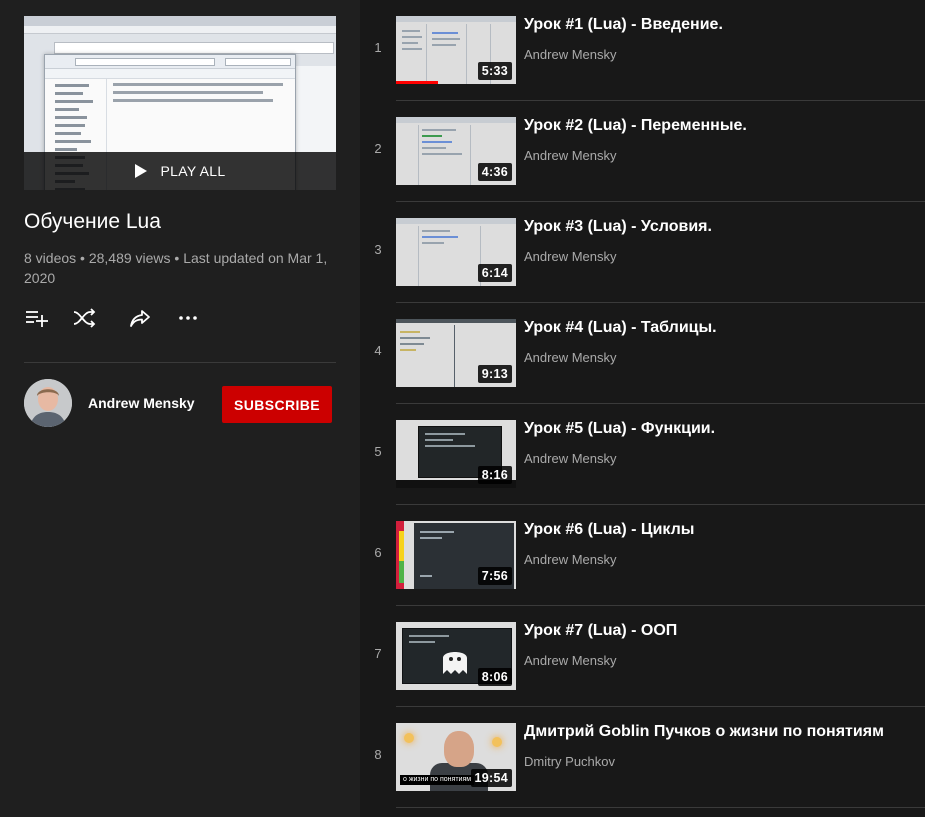 The width and height of the screenshot is (925, 817). What do you see at coordinates (569, 761) in the screenshot?
I see `video-channel: Dmitry Puchkov` at bounding box center [569, 761].